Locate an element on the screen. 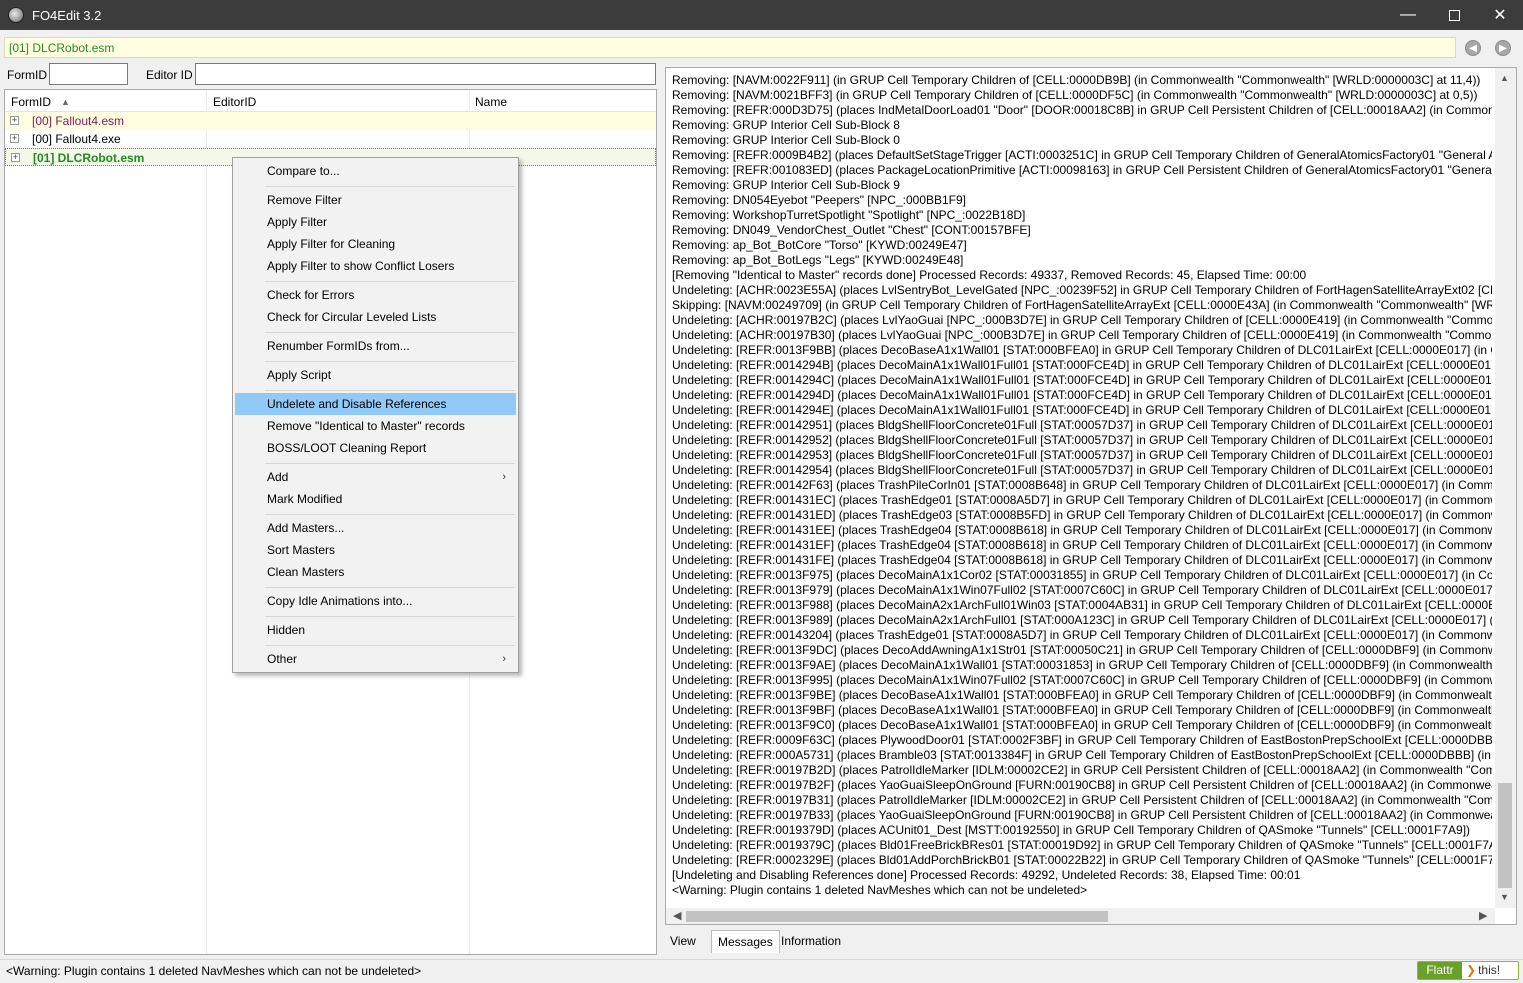 The height and width of the screenshot is (983, 1523). menu-apply-filter-cleaning: Apply Filter for Cleaning is located at coordinates (375, 244).